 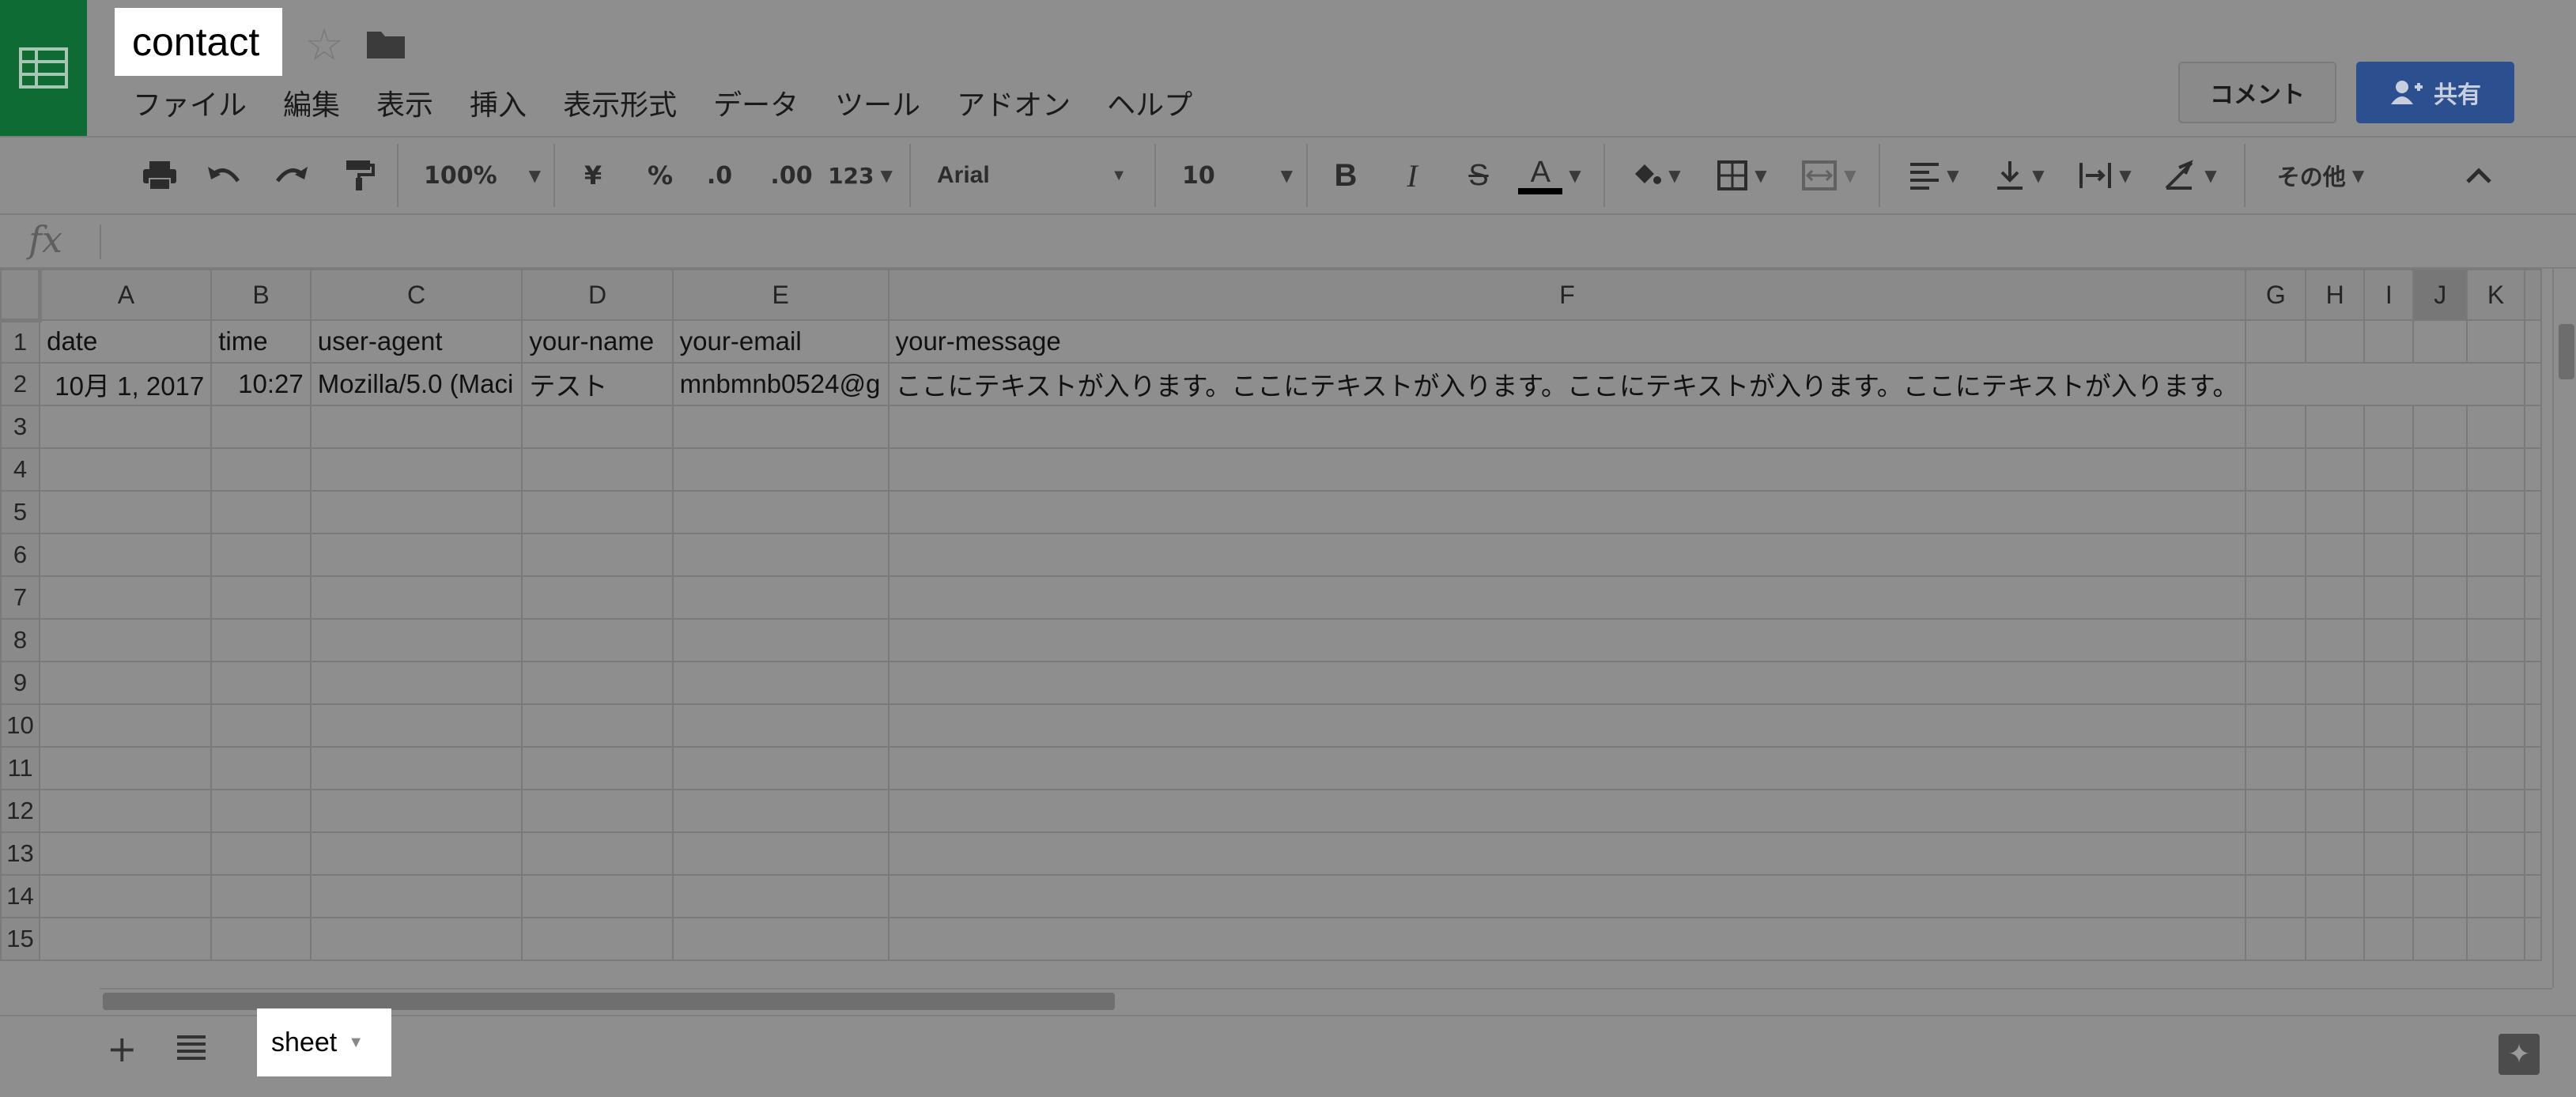 I want to click on text-rotation-icon: ▼, so click(x=2190, y=175).